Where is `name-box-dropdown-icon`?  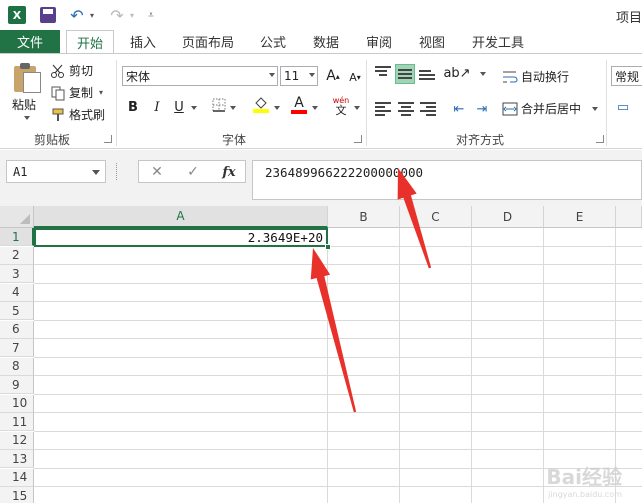
name-box-dropdown-icon is located at coordinates (96, 172).